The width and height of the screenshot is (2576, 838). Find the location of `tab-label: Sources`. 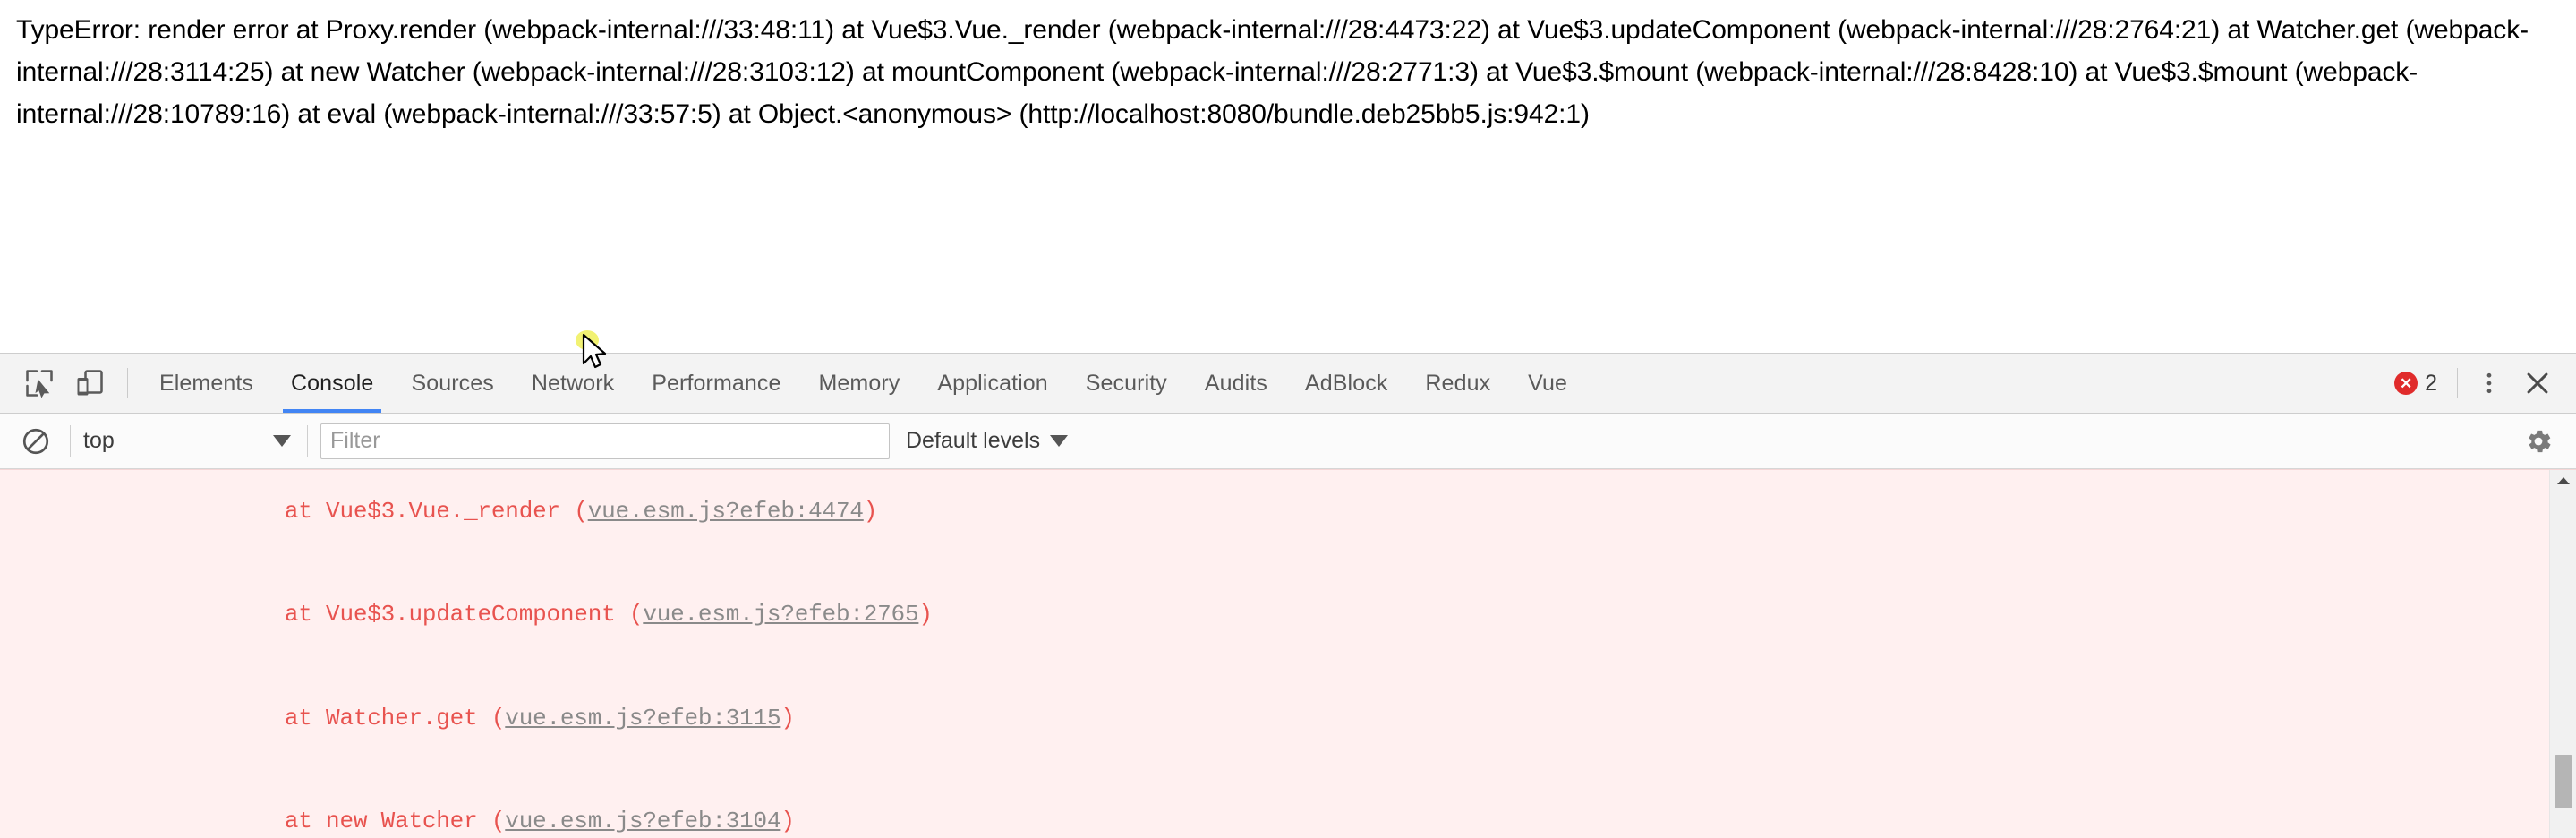

tab-label: Sources is located at coordinates (452, 383).